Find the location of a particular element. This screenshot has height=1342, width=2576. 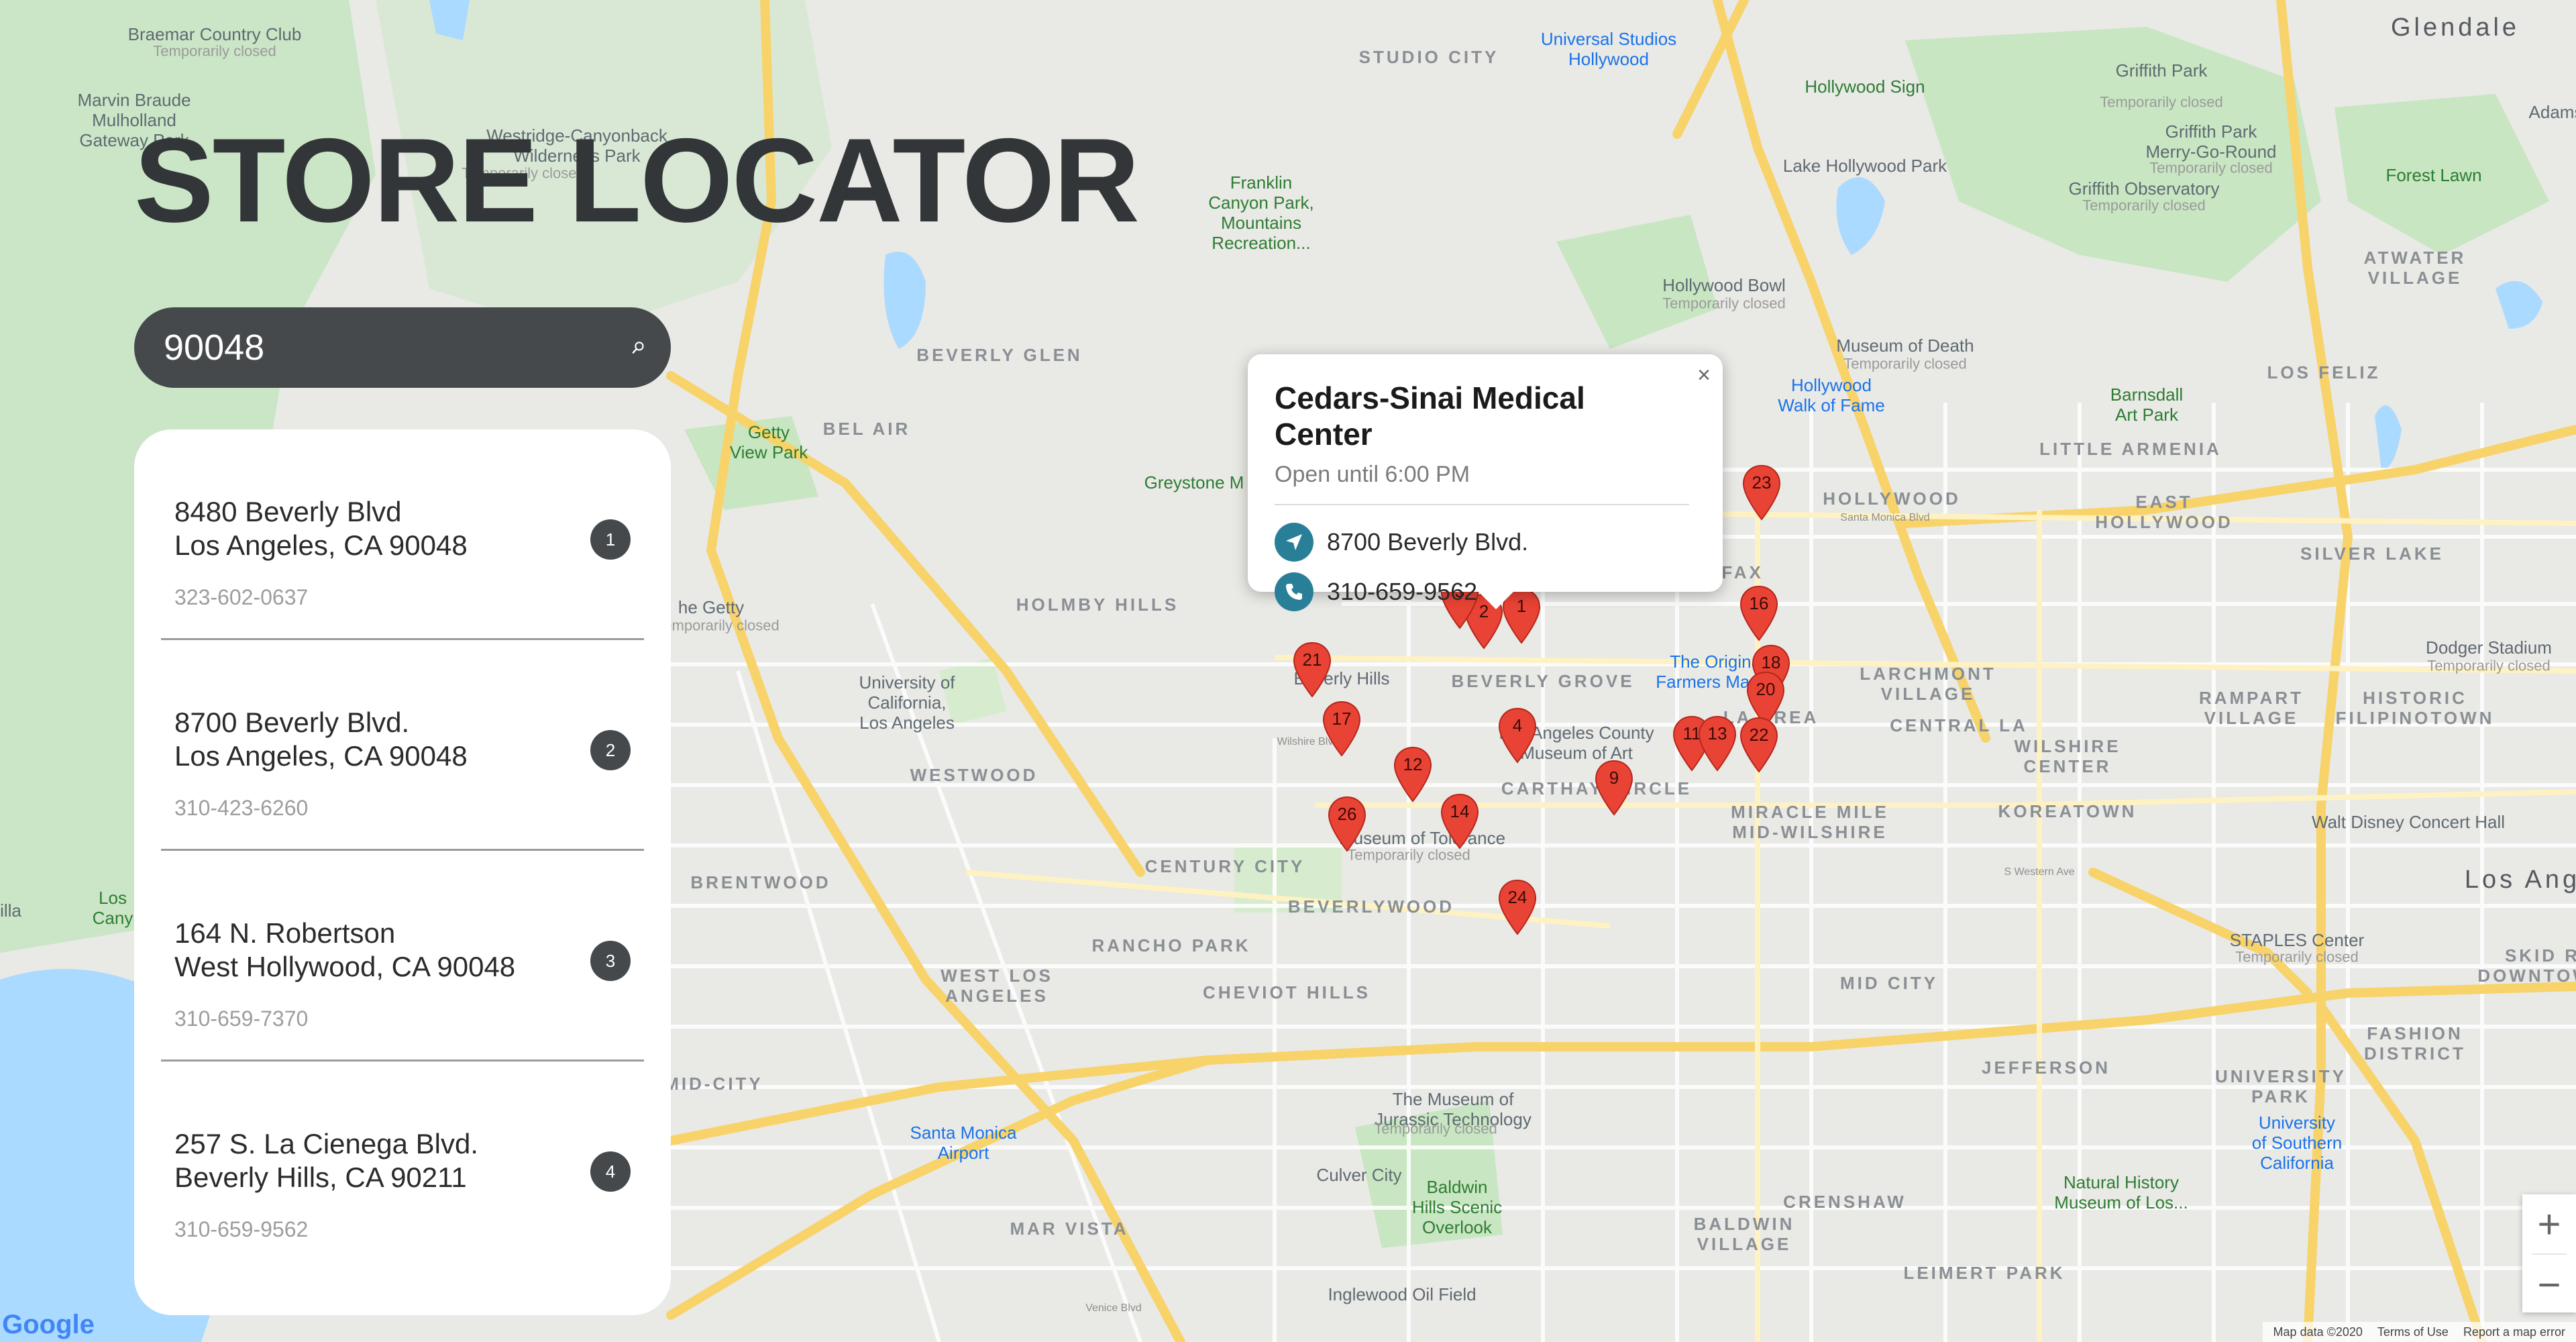

map-marker-13: 13 is located at coordinates (1717, 743).